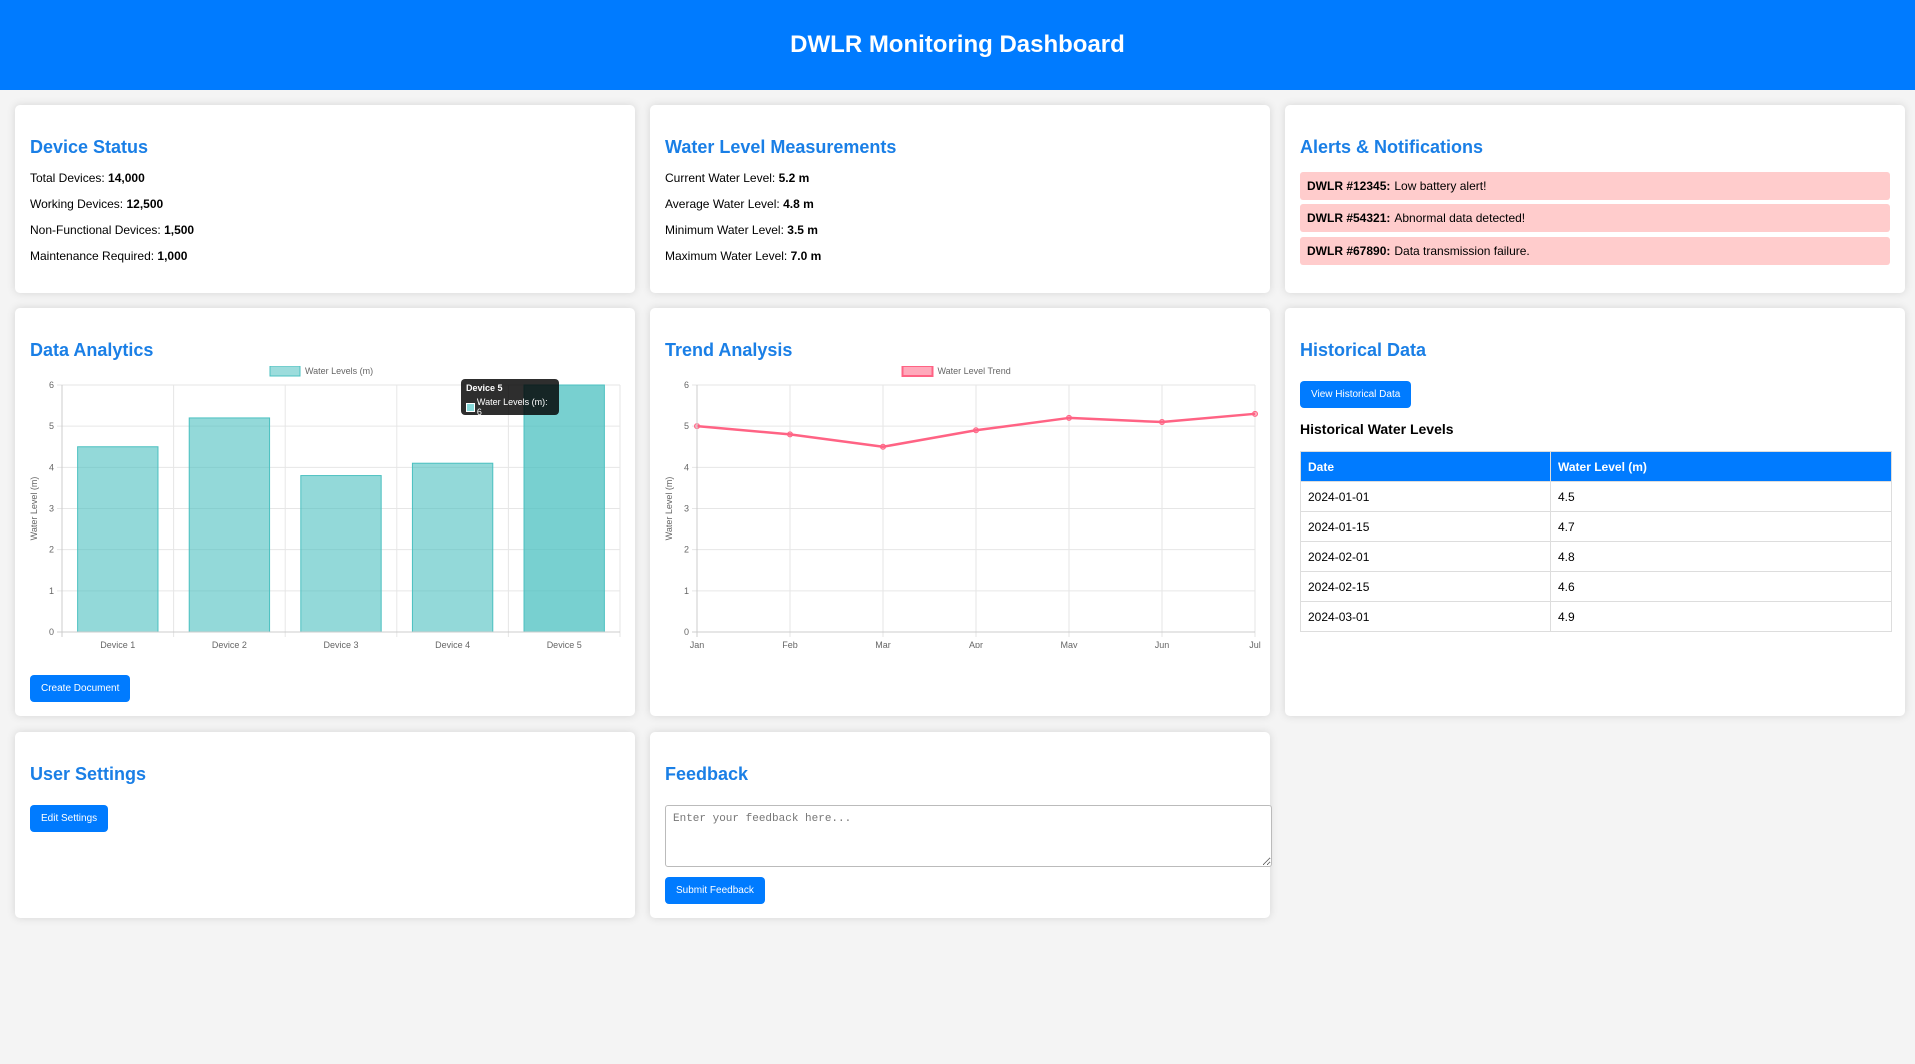 The image size is (1915, 1064). Describe the element at coordinates (1349, 218) in the screenshot. I see `alert-id: DWLR #54321:` at that location.